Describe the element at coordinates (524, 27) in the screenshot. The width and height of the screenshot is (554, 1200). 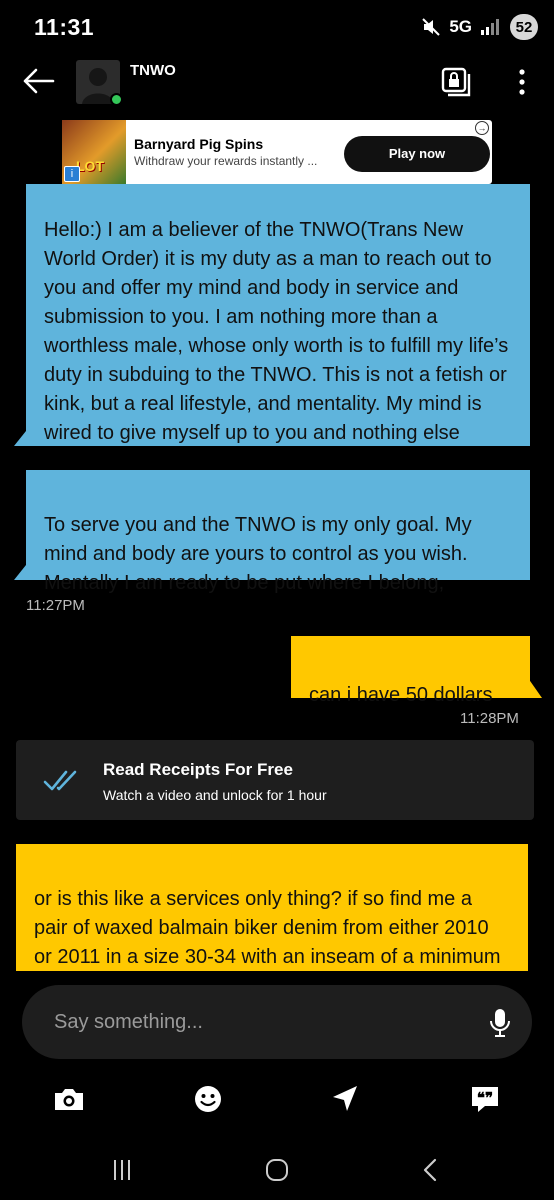
I see `battery-indicator: 52` at that location.